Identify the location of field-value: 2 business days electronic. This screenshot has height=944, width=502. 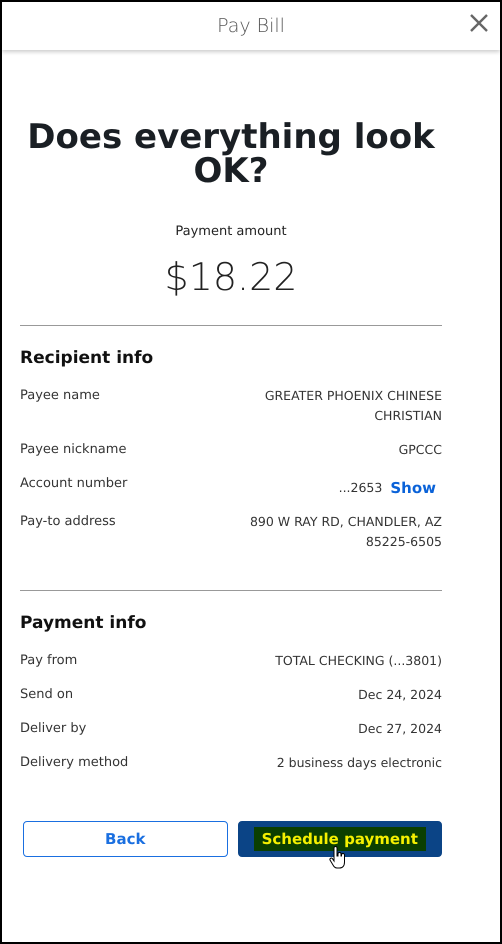
(359, 763).